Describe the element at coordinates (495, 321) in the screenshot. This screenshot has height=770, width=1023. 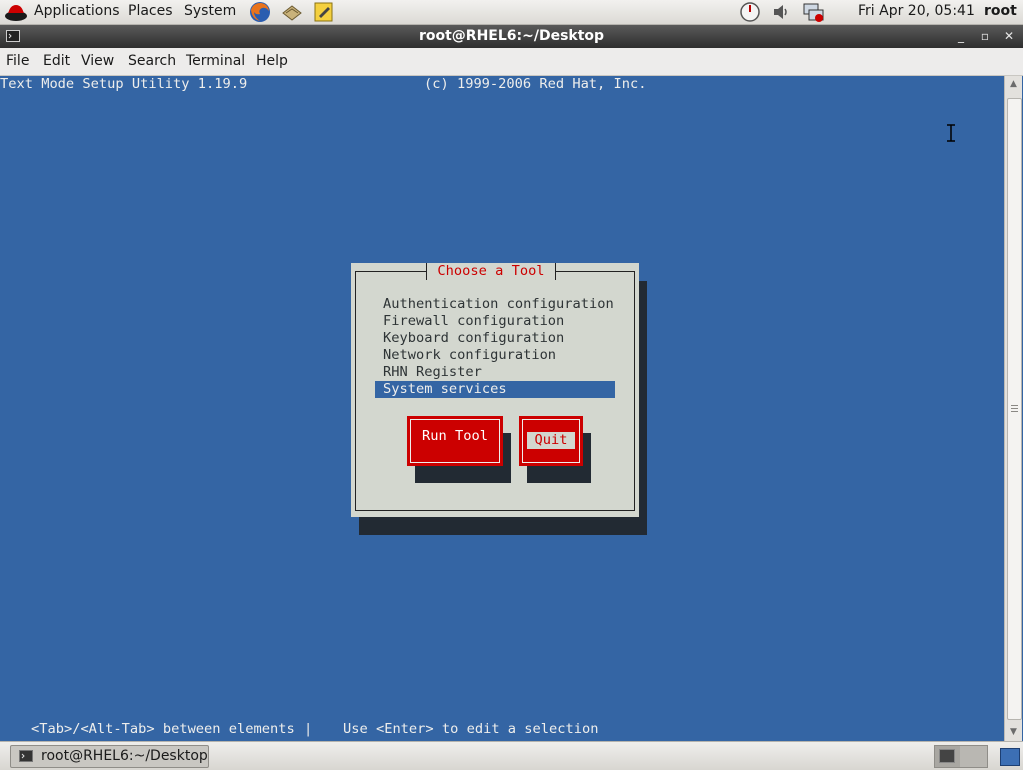
I see `tool-firewall-configuration: Firewall configuration` at that location.